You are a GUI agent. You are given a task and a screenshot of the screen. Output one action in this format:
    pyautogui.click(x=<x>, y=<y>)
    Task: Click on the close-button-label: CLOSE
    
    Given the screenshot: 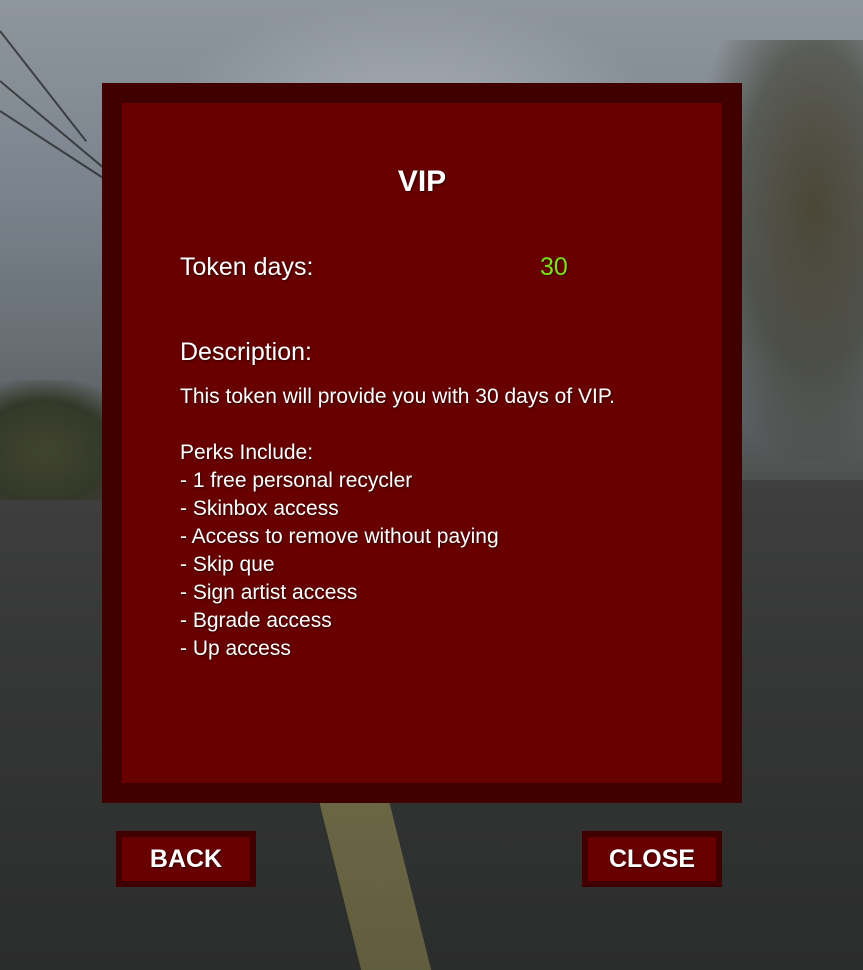 What is the action you would take?
    pyautogui.click(x=652, y=859)
    